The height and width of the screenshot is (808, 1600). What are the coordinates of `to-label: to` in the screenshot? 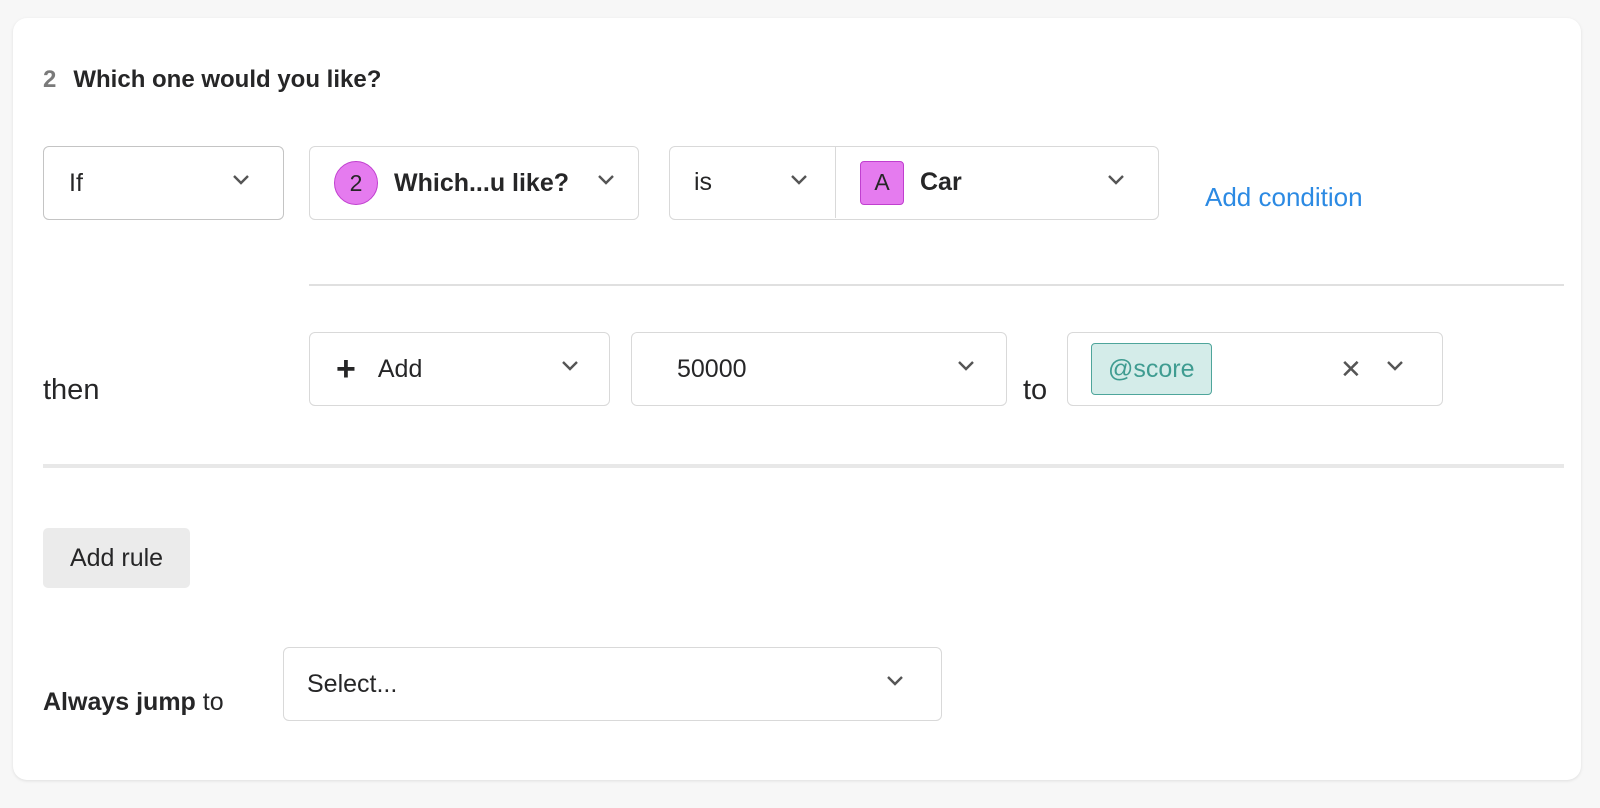 It's located at (1035, 390).